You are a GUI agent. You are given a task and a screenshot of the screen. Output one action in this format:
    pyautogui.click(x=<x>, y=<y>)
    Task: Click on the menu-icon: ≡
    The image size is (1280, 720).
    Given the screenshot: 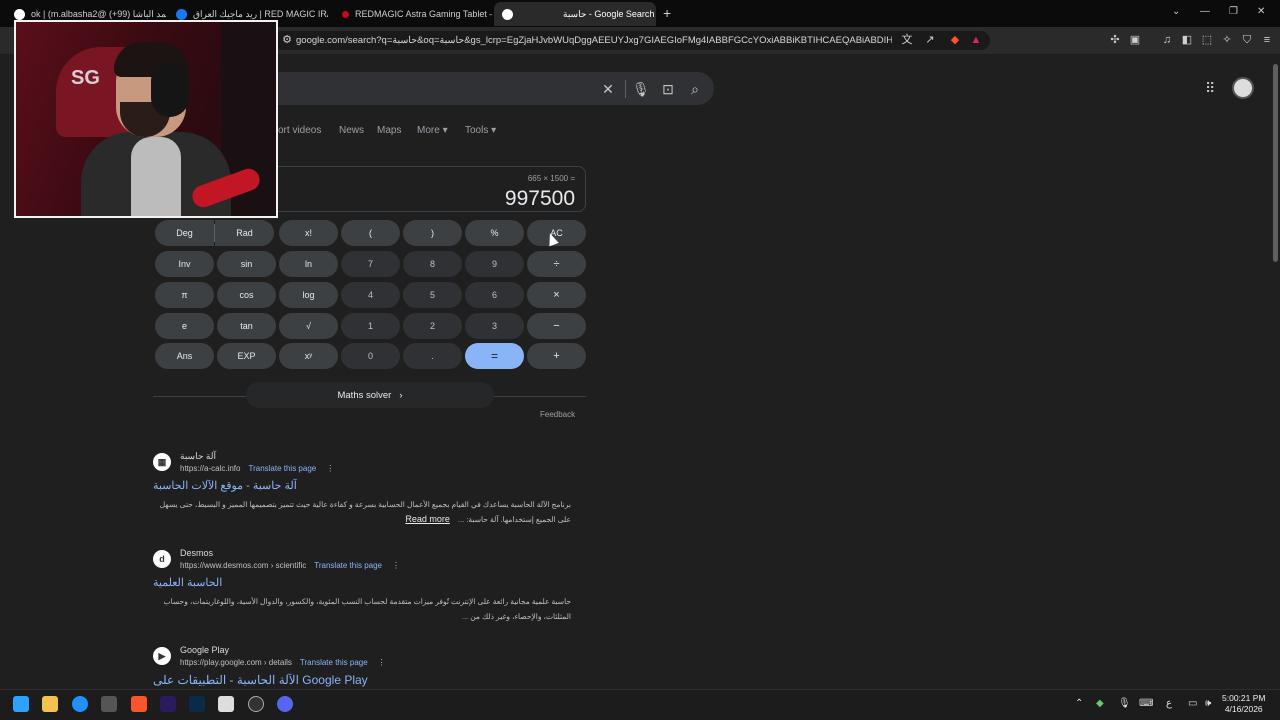 What is the action you would take?
    pyautogui.click(x=1267, y=40)
    